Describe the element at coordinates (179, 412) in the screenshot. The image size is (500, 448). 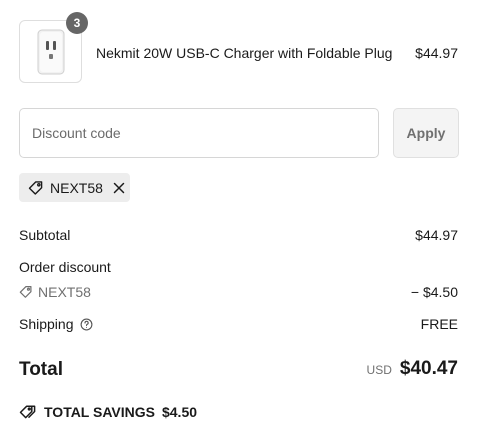
I see `total-savings-value: $4.50` at that location.